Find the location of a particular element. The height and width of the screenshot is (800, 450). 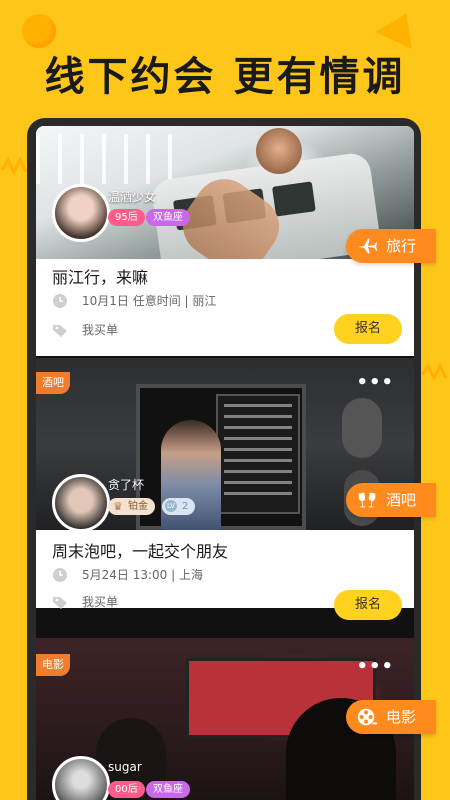

decor-triangle is located at coordinates (400, 27).